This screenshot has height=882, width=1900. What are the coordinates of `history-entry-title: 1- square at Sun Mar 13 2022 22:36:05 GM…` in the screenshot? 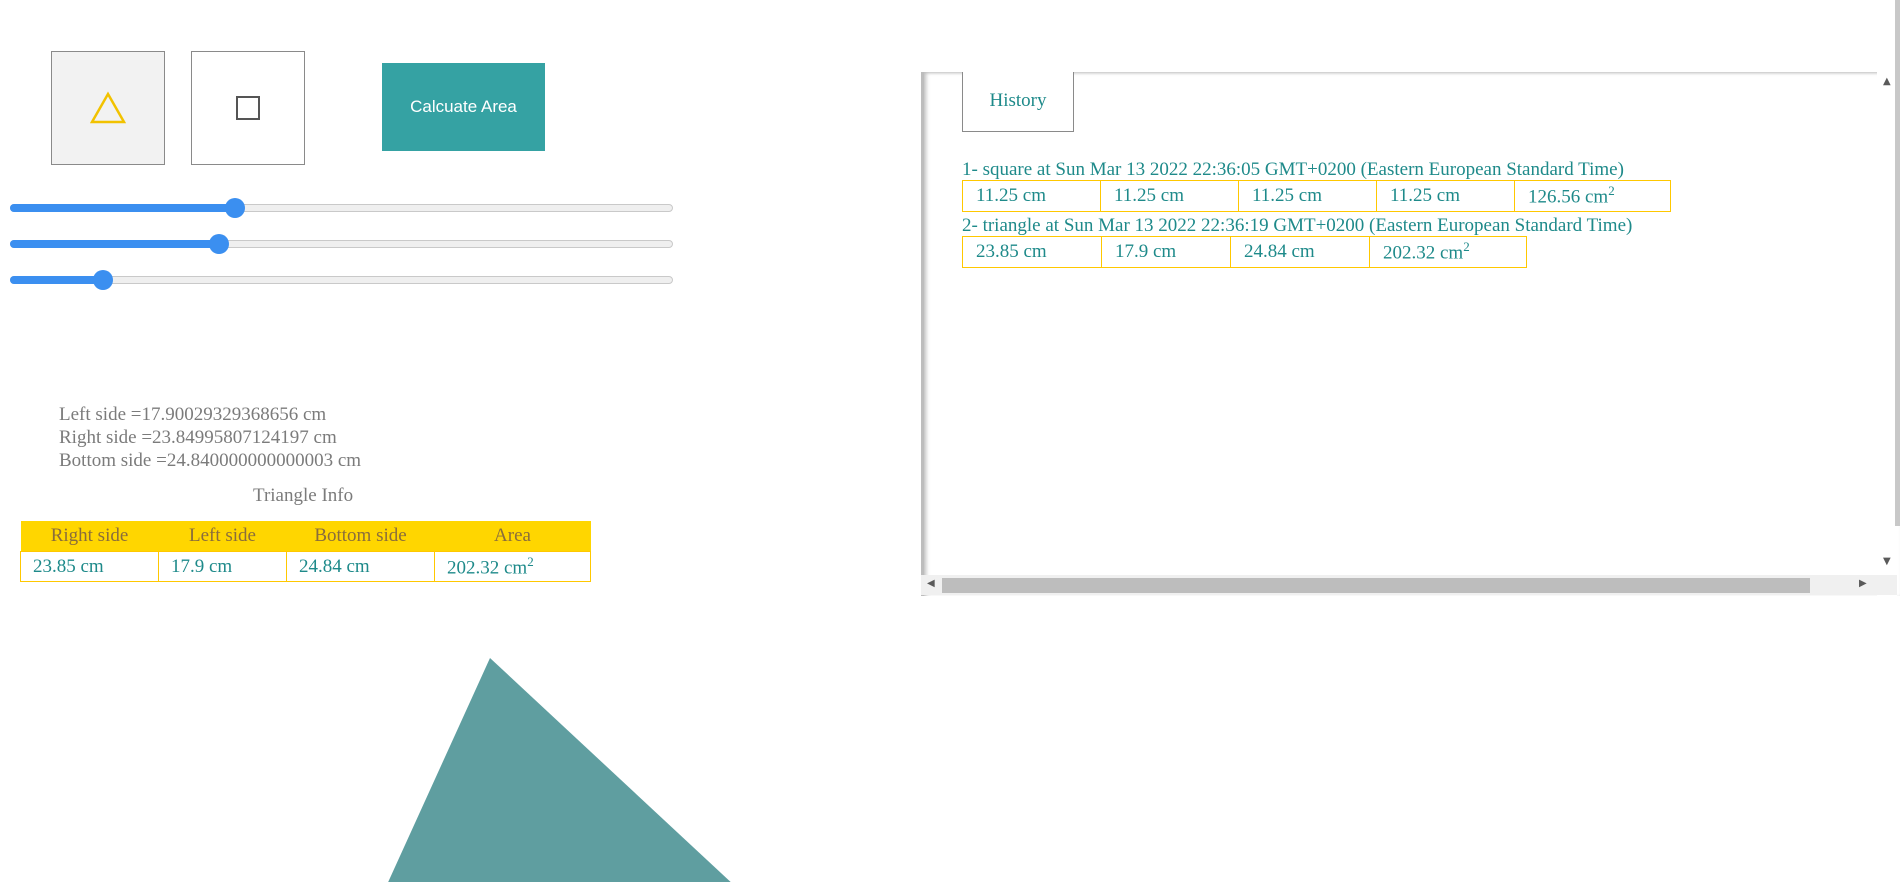 It's located at (1293, 169).